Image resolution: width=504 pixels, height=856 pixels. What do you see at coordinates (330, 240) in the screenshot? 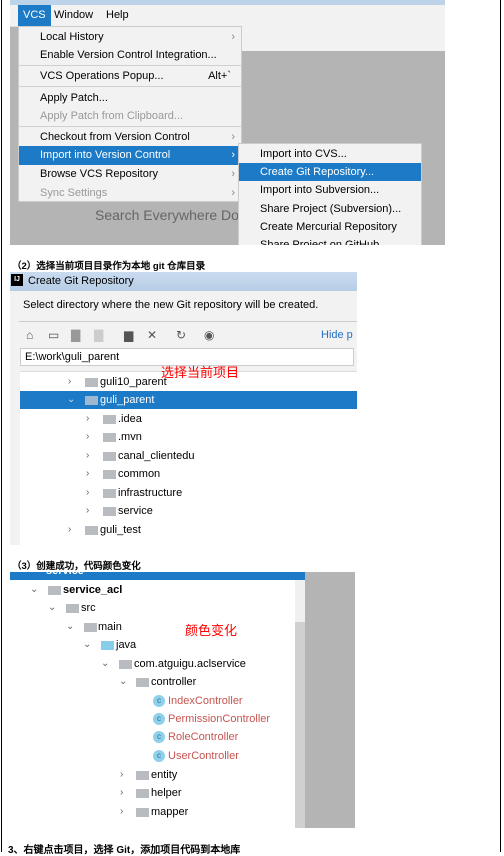
I see `submenu-share-github: Share Project on GitHub` at bounding box center [330, 240].